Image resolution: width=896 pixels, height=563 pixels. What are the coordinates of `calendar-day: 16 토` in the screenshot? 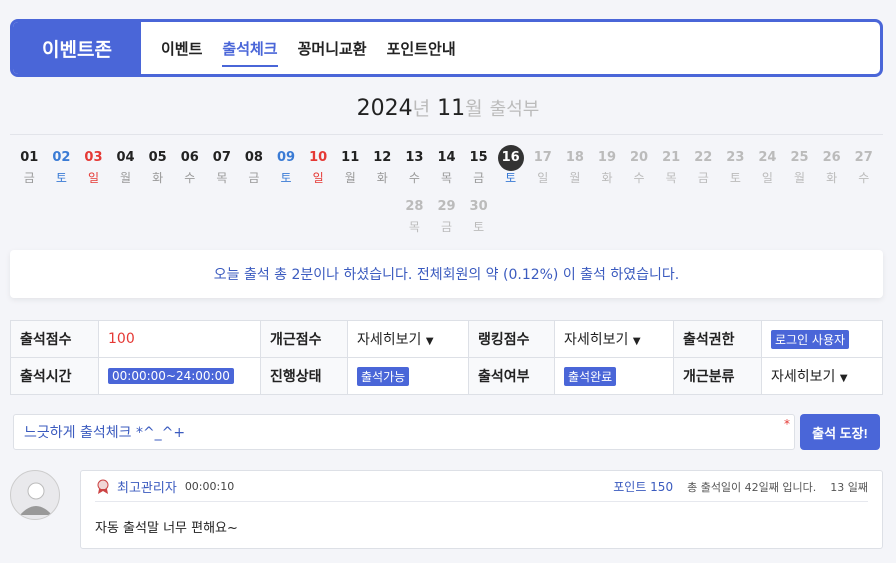 It's located at (511, 169).